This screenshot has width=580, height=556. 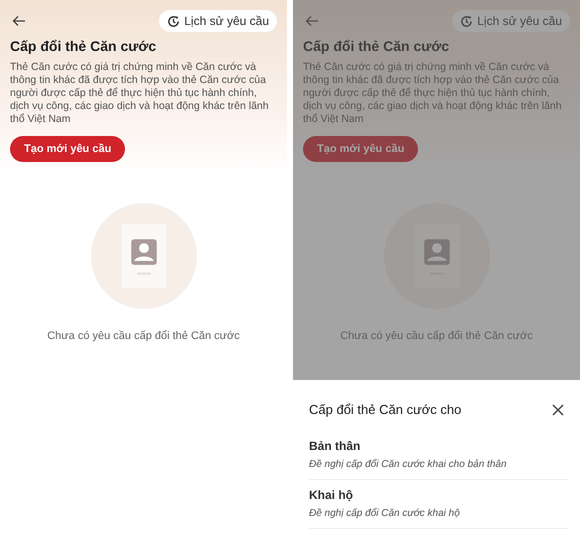 I want to click on option-item: Khai hộ Đề nghị cấp đổi Căn cước khai hộ, so click(x=438, y=504).